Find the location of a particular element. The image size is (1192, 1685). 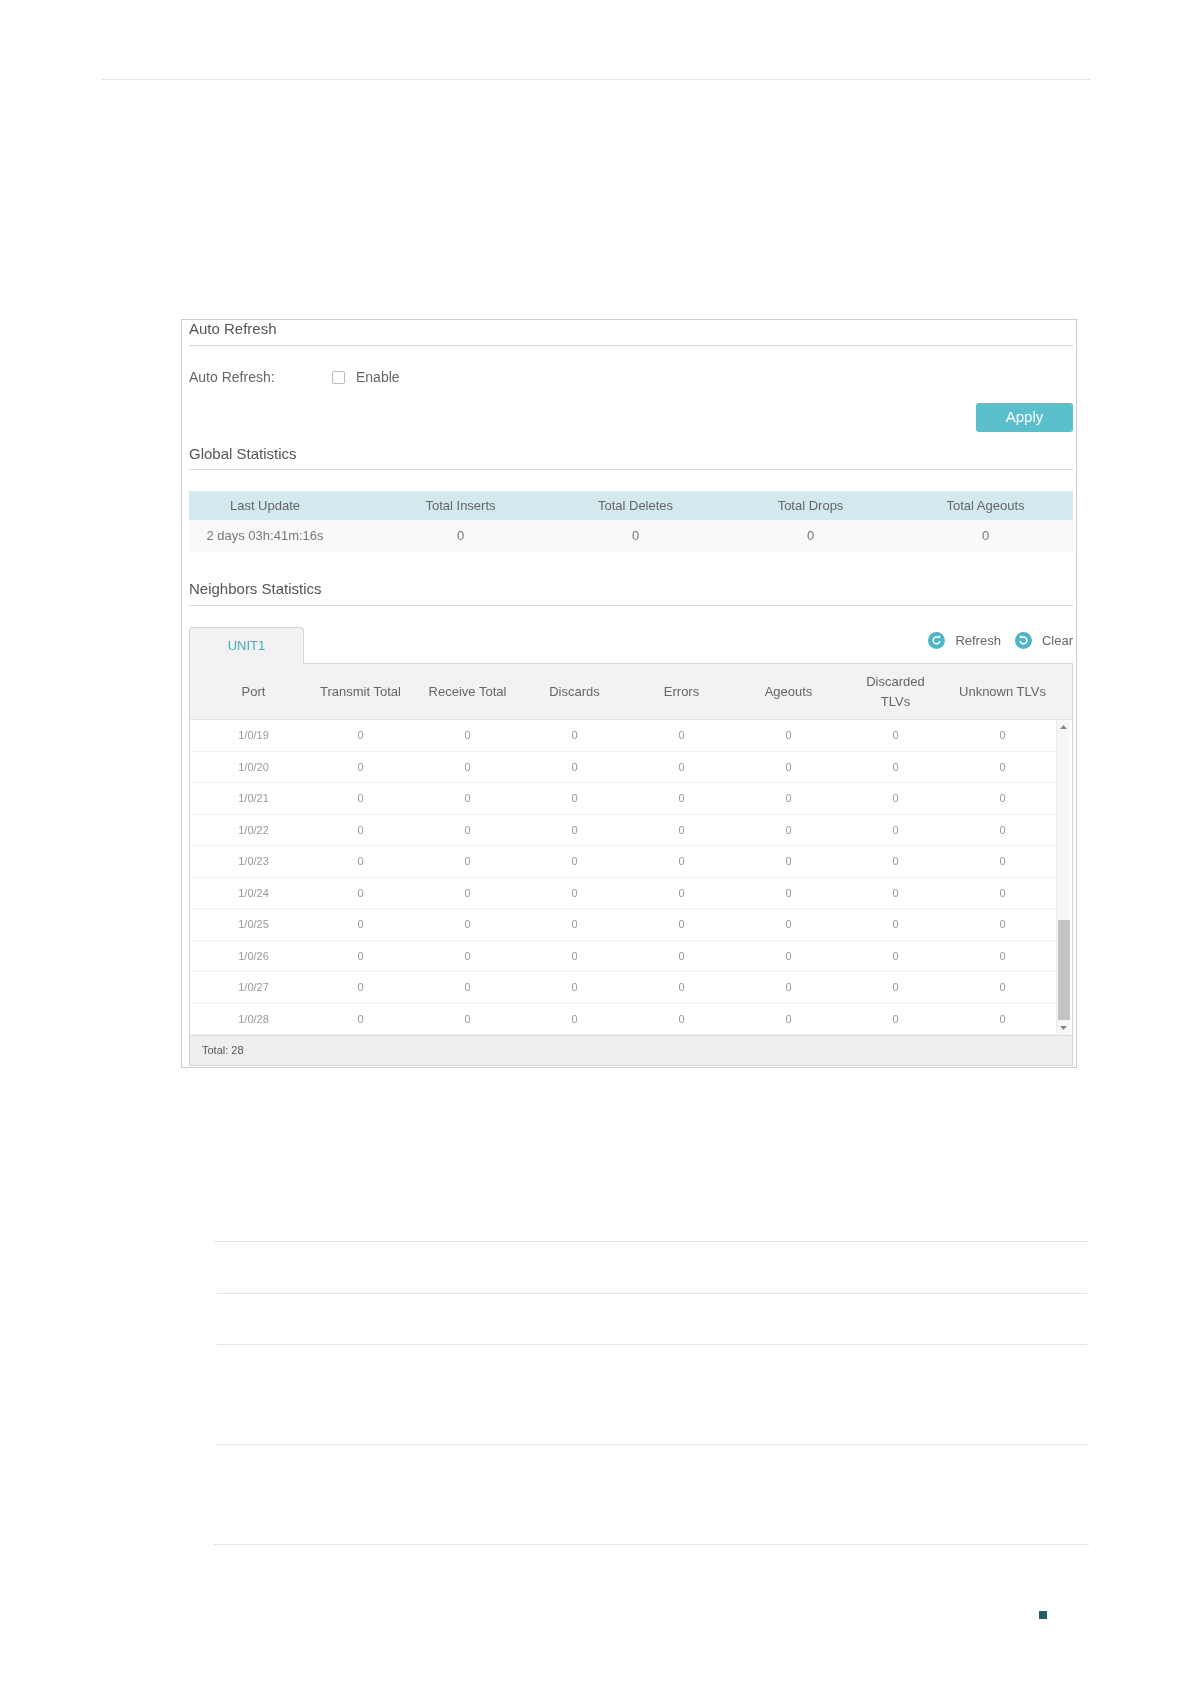

total-count: Total: 28 is located at coordinates (223, 1051).